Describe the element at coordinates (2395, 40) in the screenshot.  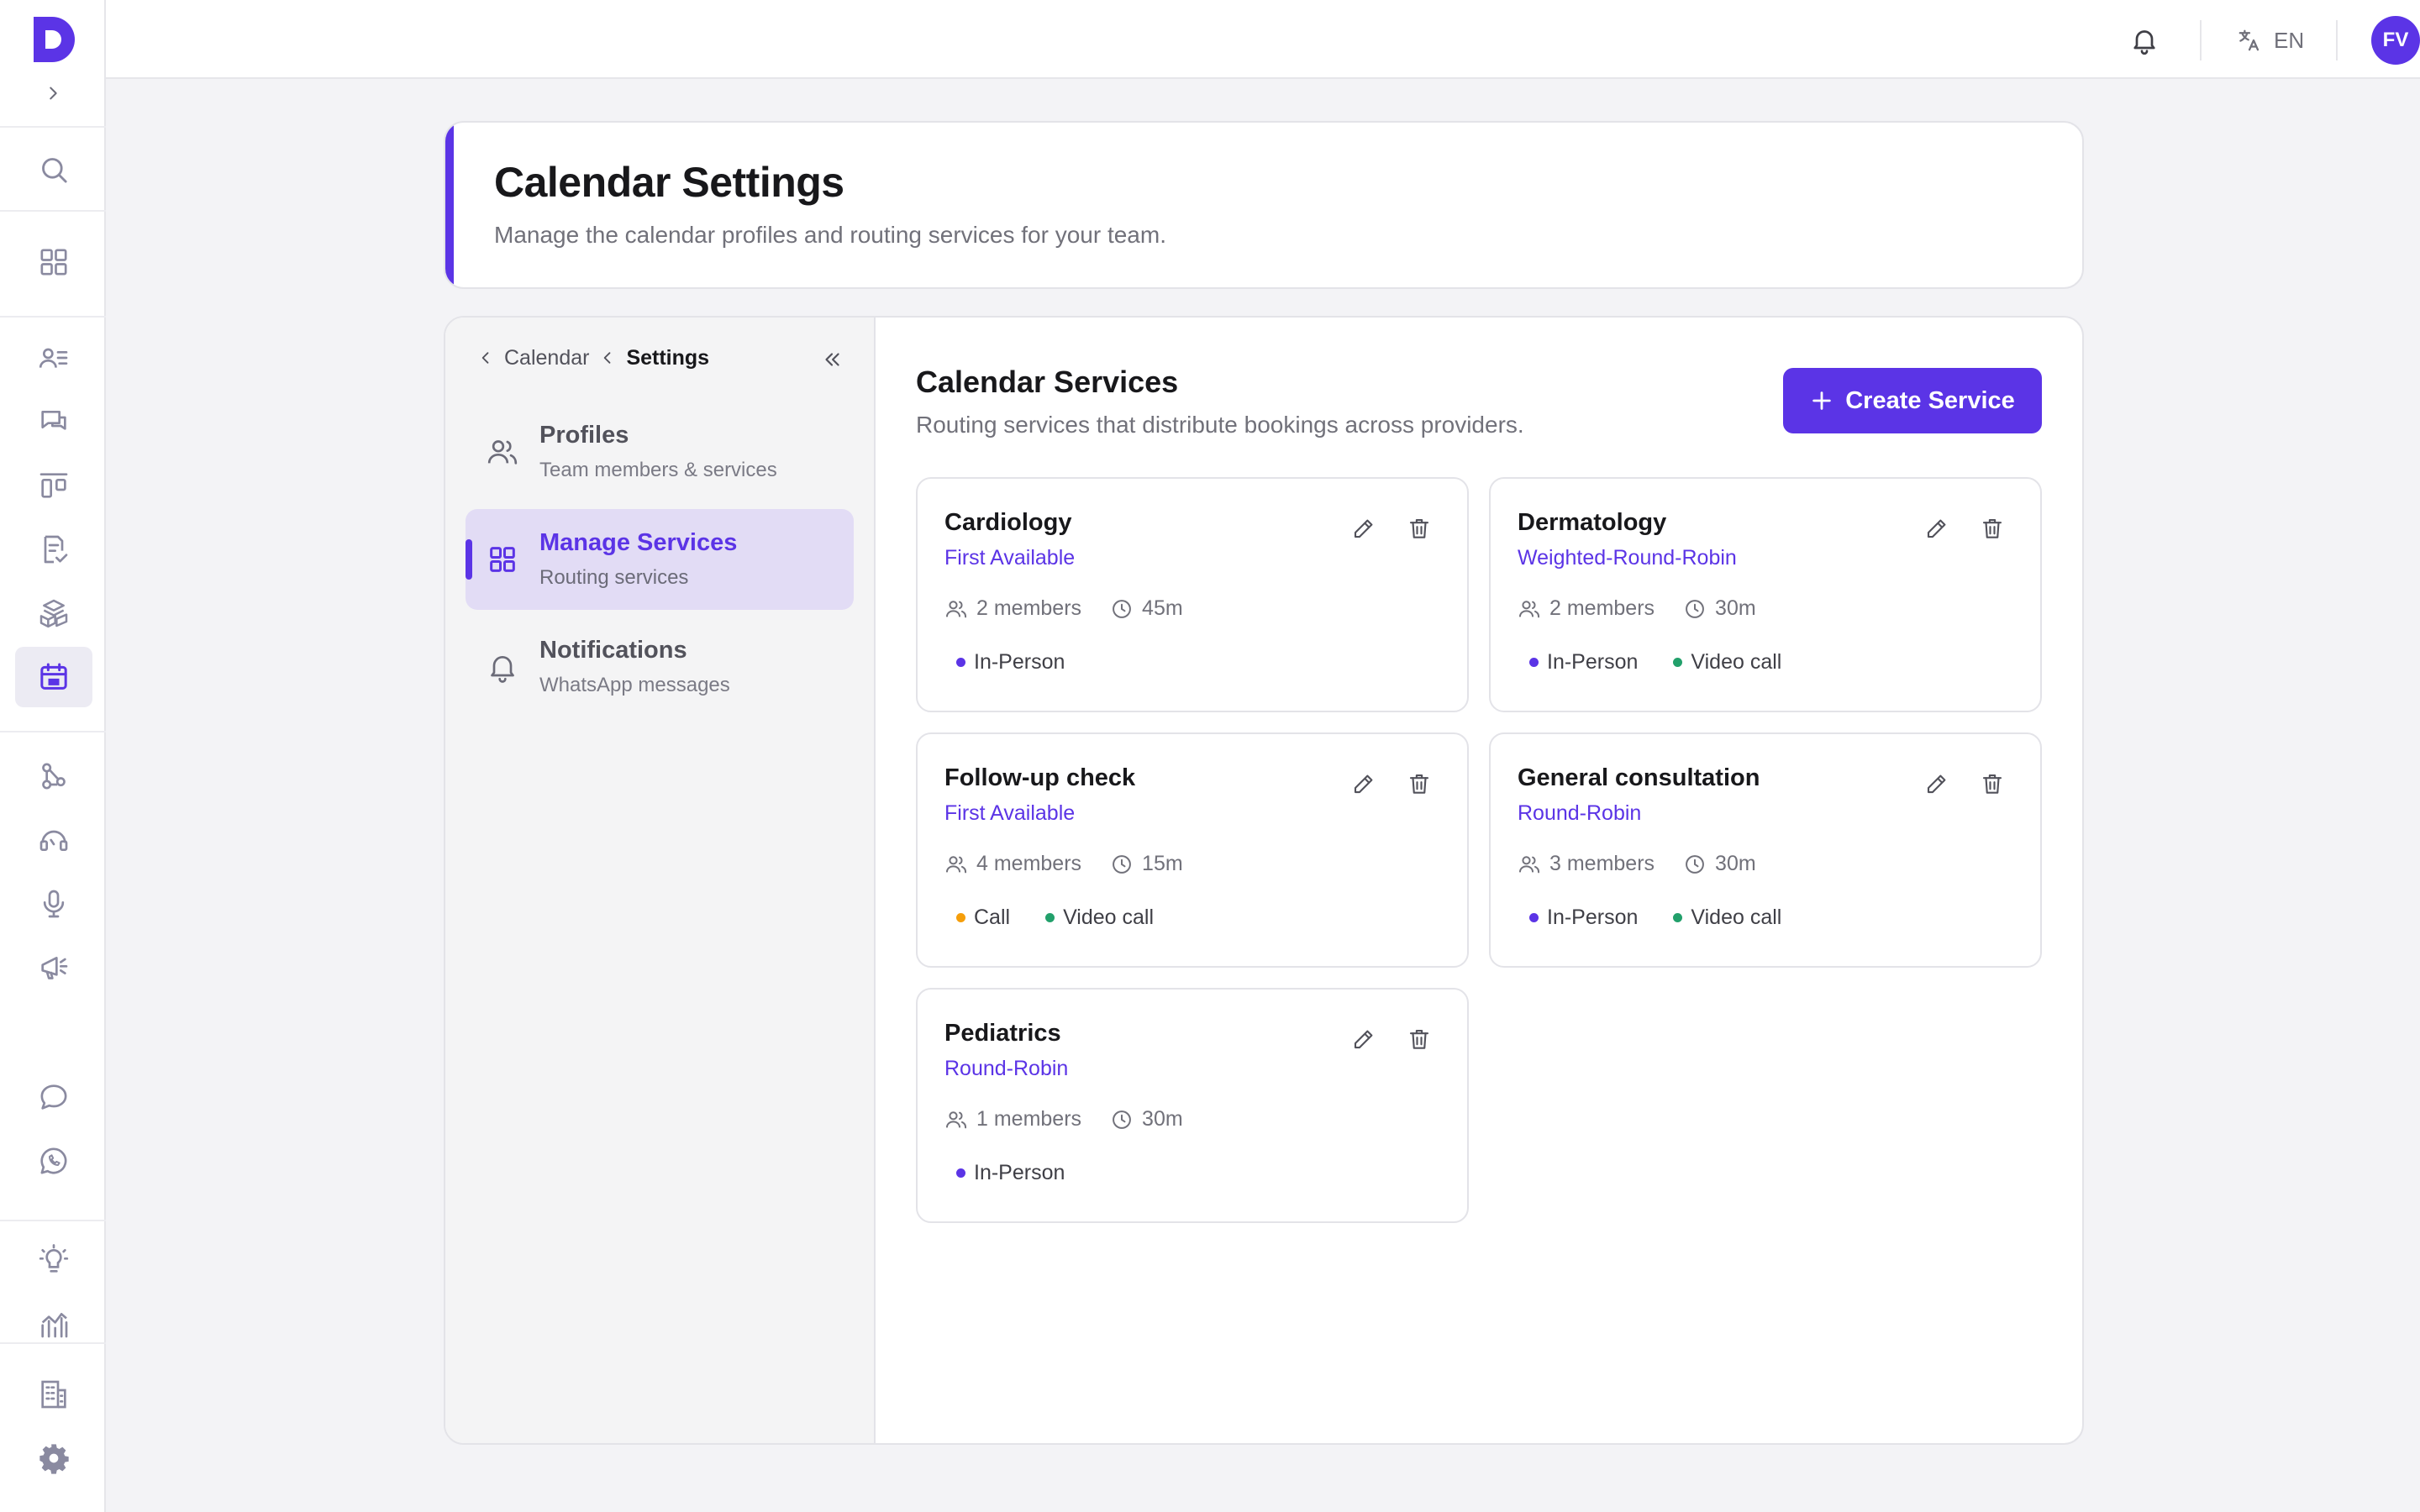
I see `user-avatar: FV` at that location.